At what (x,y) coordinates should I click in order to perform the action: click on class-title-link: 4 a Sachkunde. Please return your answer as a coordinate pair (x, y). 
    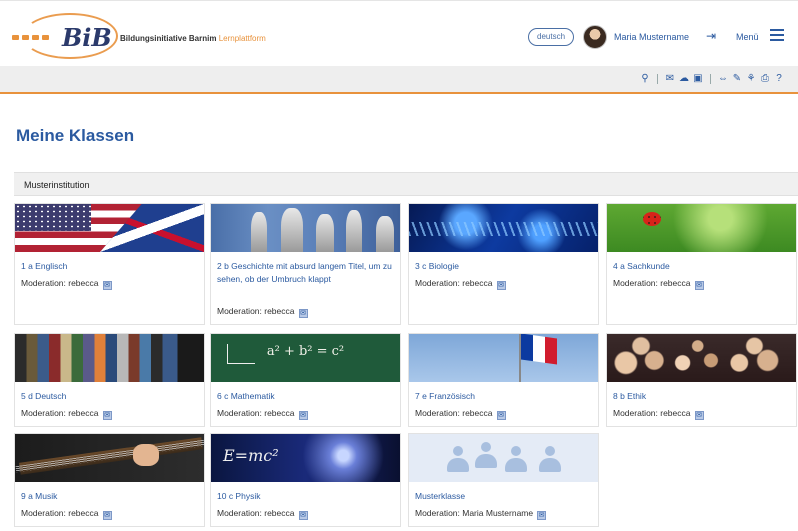
    Looking at the image, I should click on (702, 266).